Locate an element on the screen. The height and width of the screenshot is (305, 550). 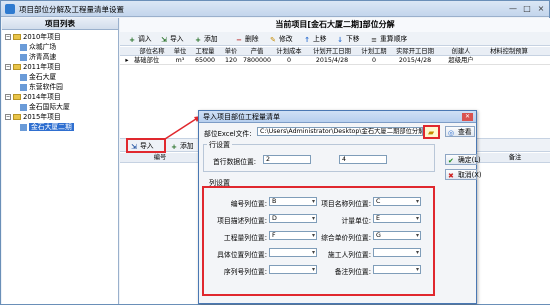
col-label: 计量单位: is located at coordinates (356, 221).